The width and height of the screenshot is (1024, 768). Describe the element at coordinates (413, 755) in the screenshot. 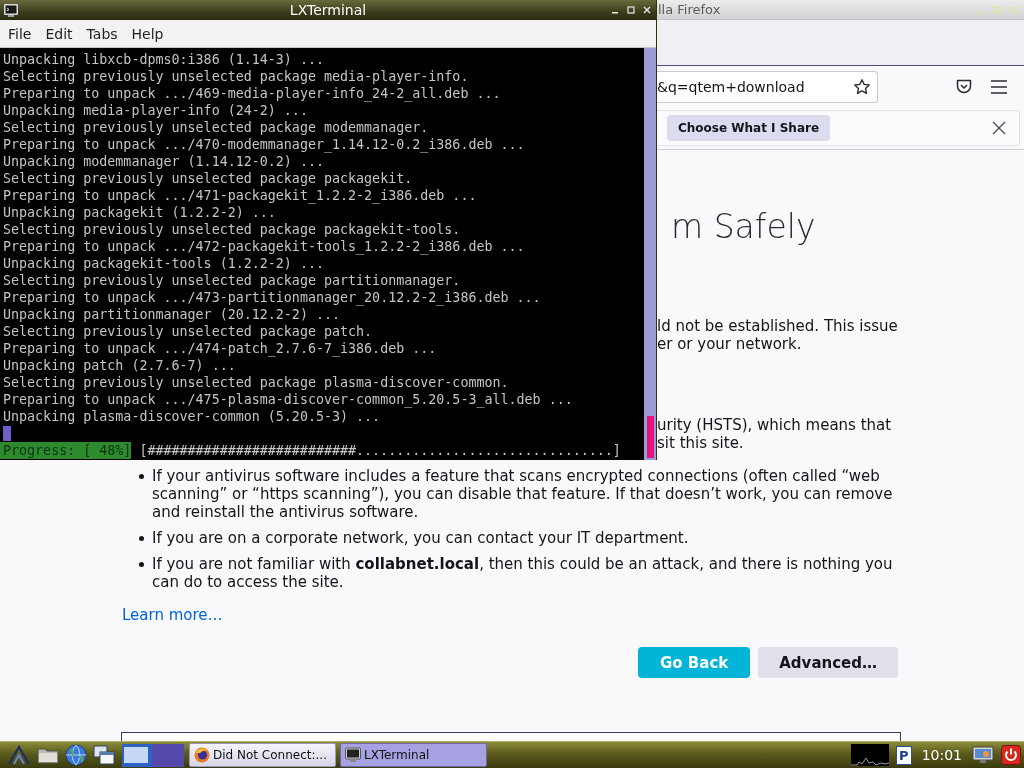

I see `taskbar-task-button: LXTerminal` at that location.